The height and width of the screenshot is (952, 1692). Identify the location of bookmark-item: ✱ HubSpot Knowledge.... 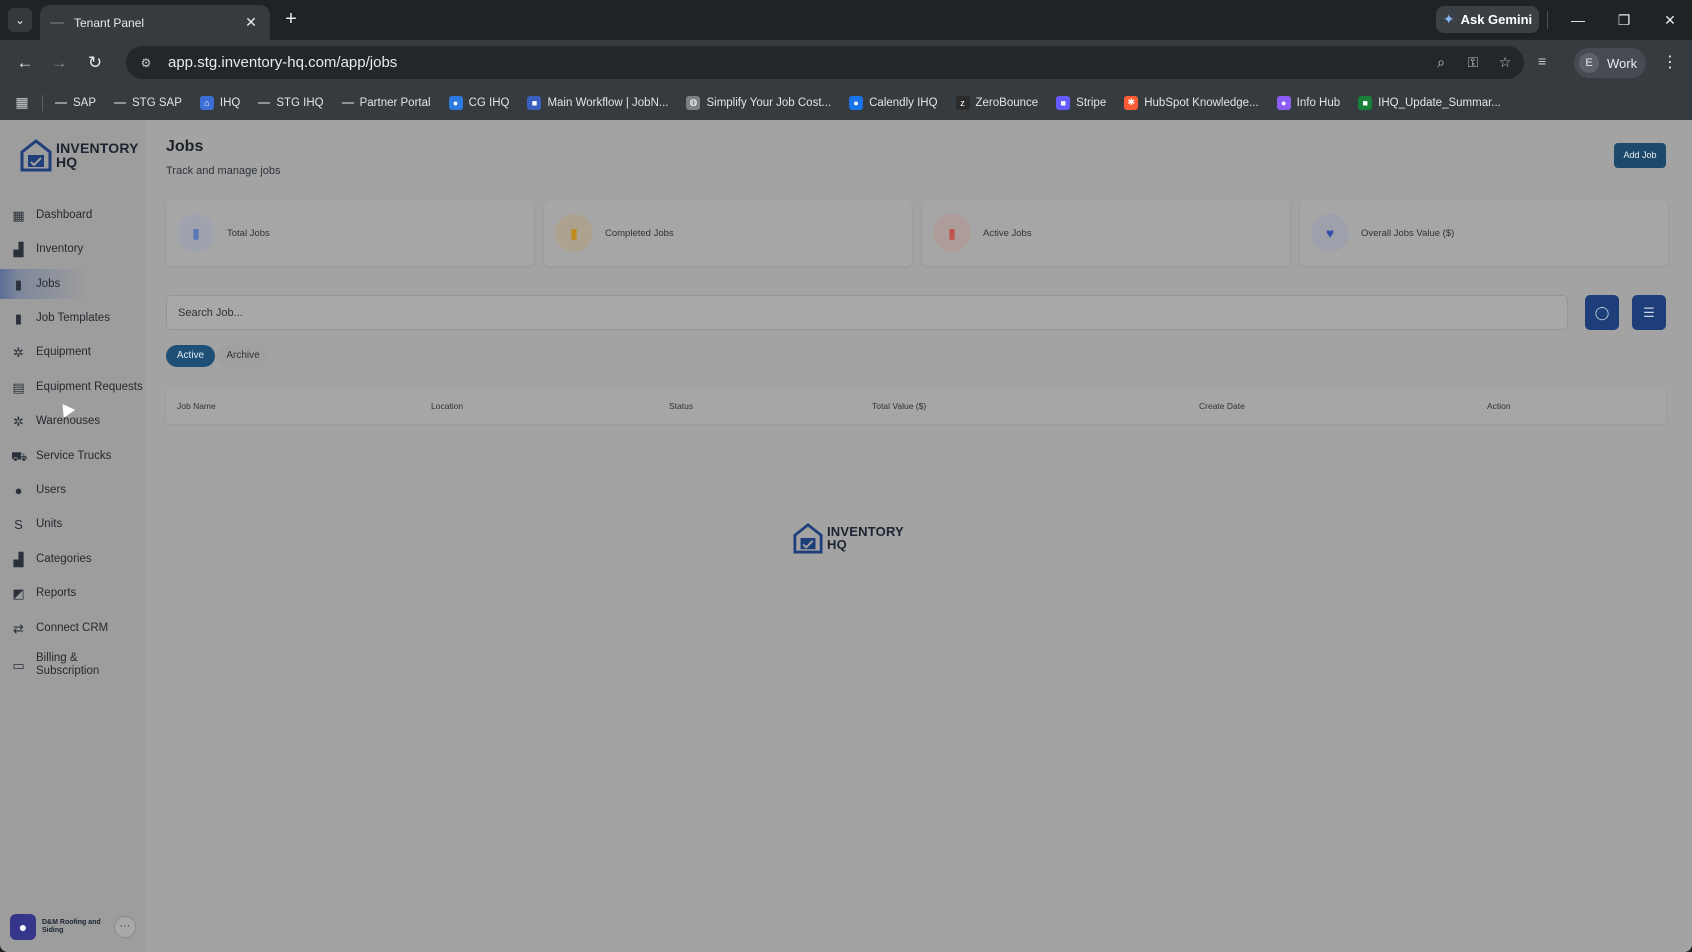
(1191, 102).